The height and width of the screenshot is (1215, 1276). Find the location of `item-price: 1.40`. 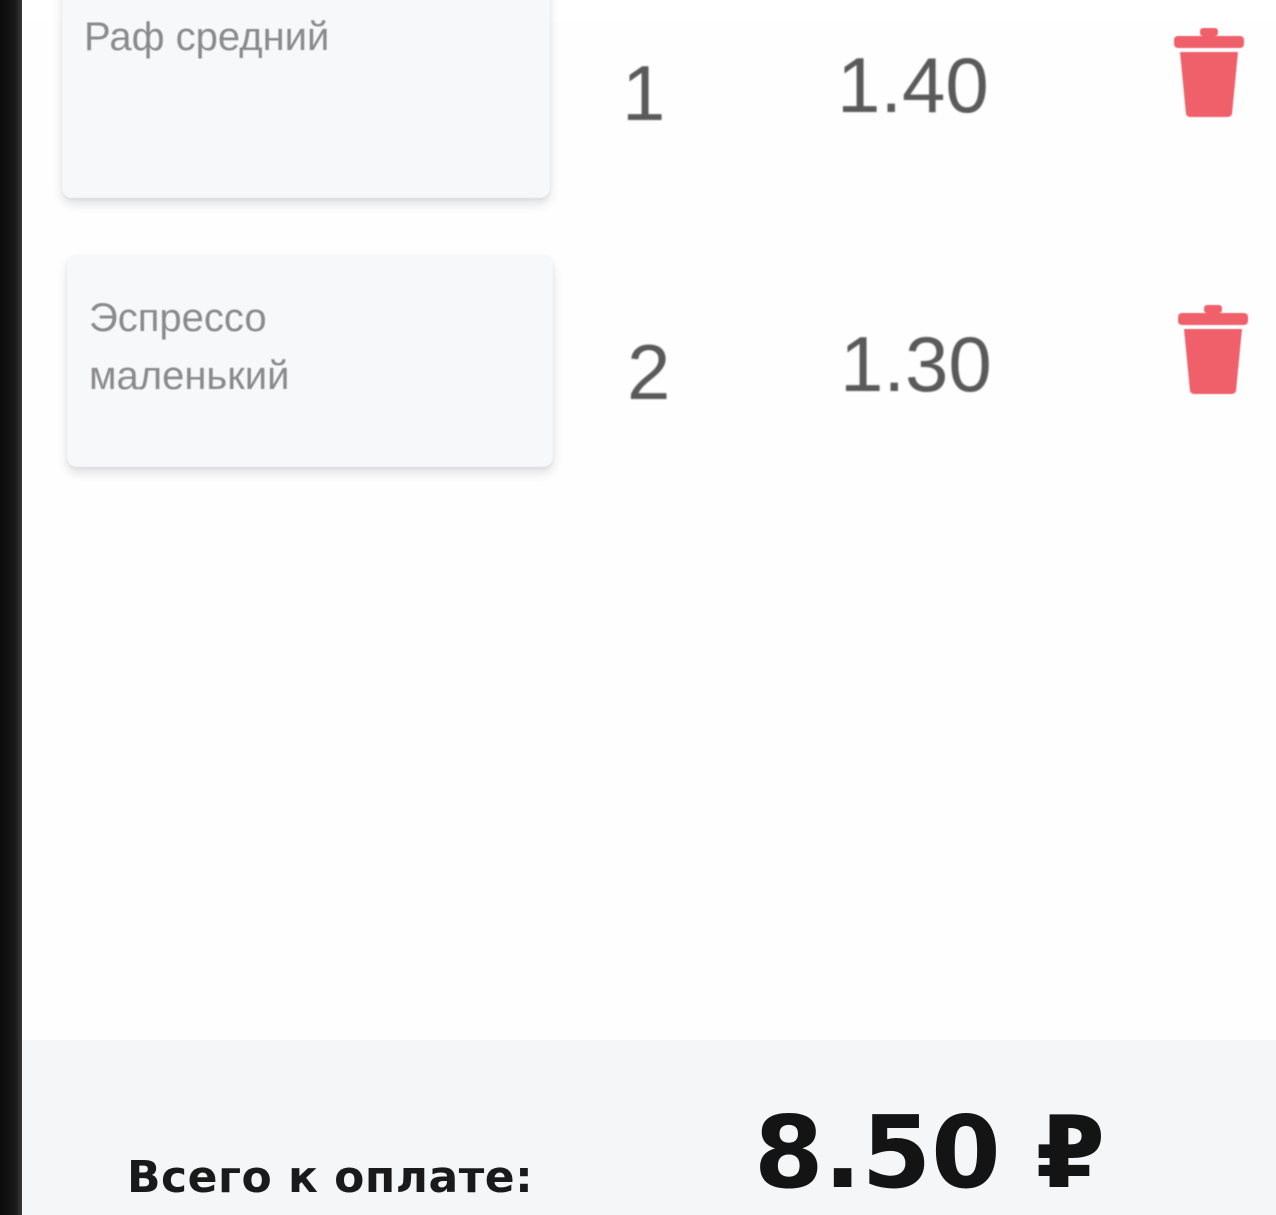

item-price: 1.40 is located at coordinates (913, 85).